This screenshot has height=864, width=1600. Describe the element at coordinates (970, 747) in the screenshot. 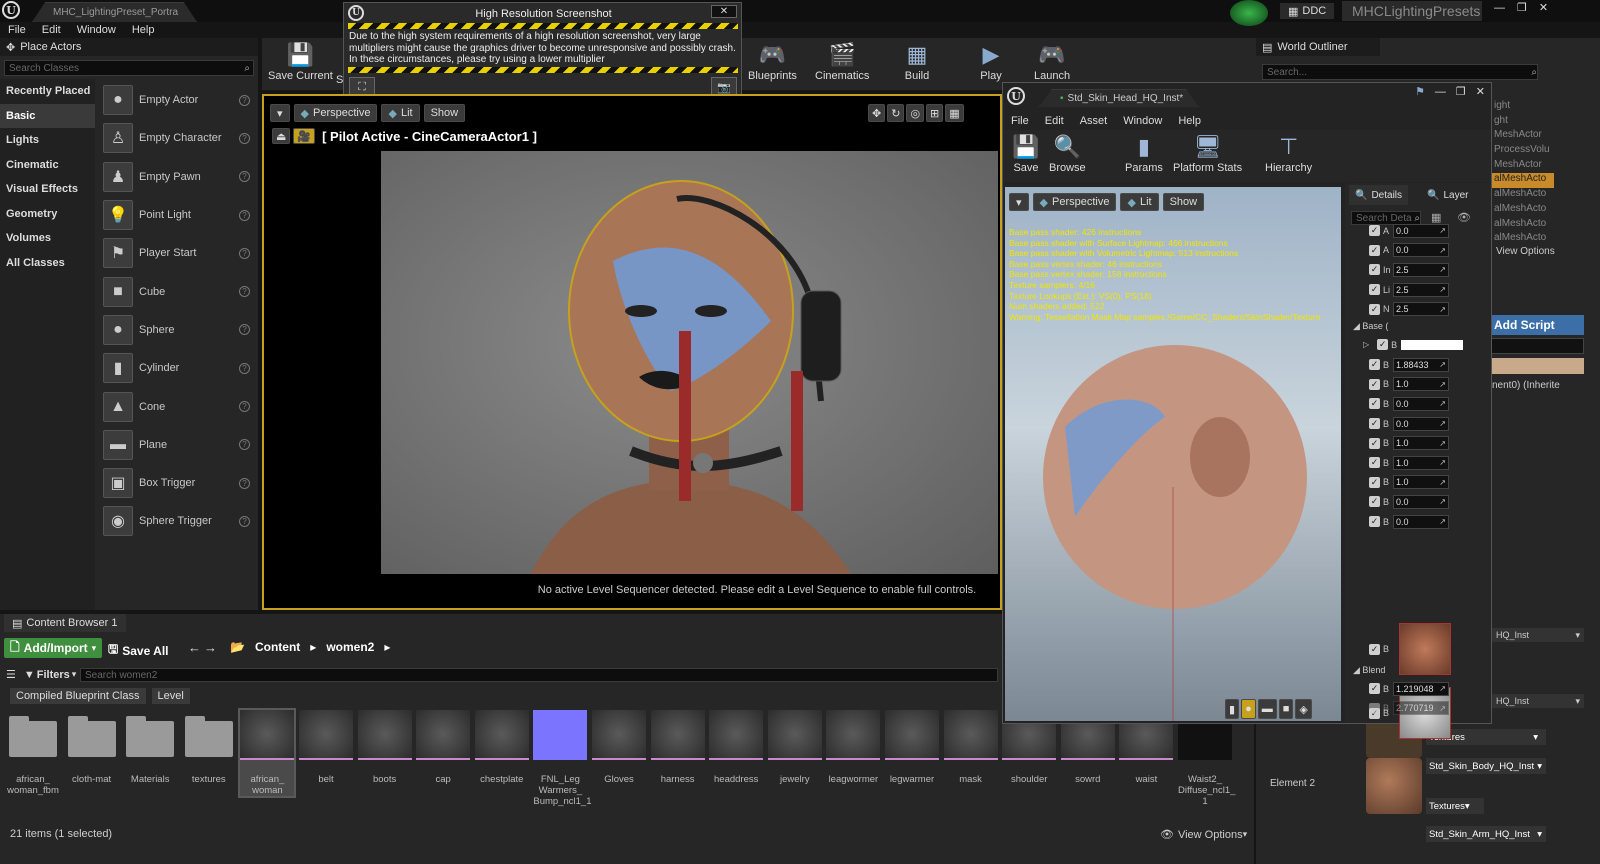

I see `asset-tile: mask` at that location.